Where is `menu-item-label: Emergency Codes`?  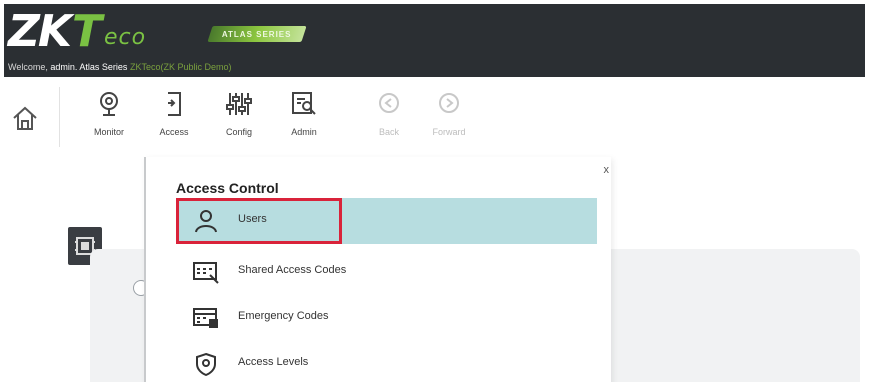
menu-item-label: Emergency Codes is located at coordinates (283, 316).